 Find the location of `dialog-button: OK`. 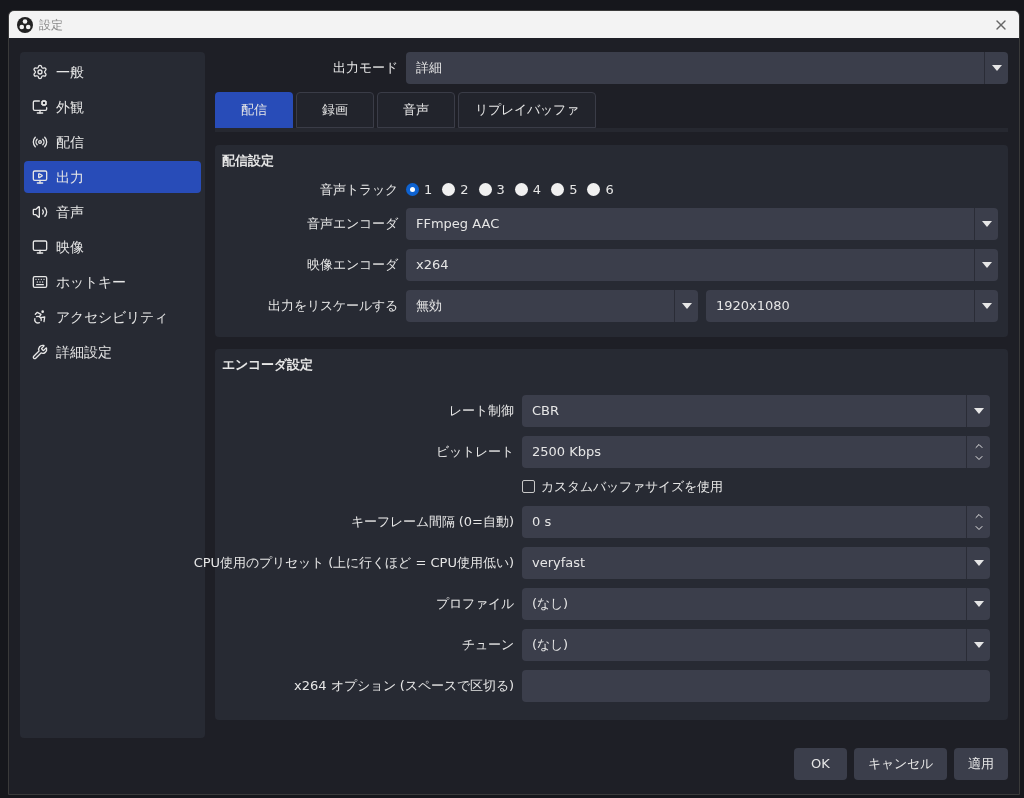

dialog-button: OK is located at coordinates (820, 764).